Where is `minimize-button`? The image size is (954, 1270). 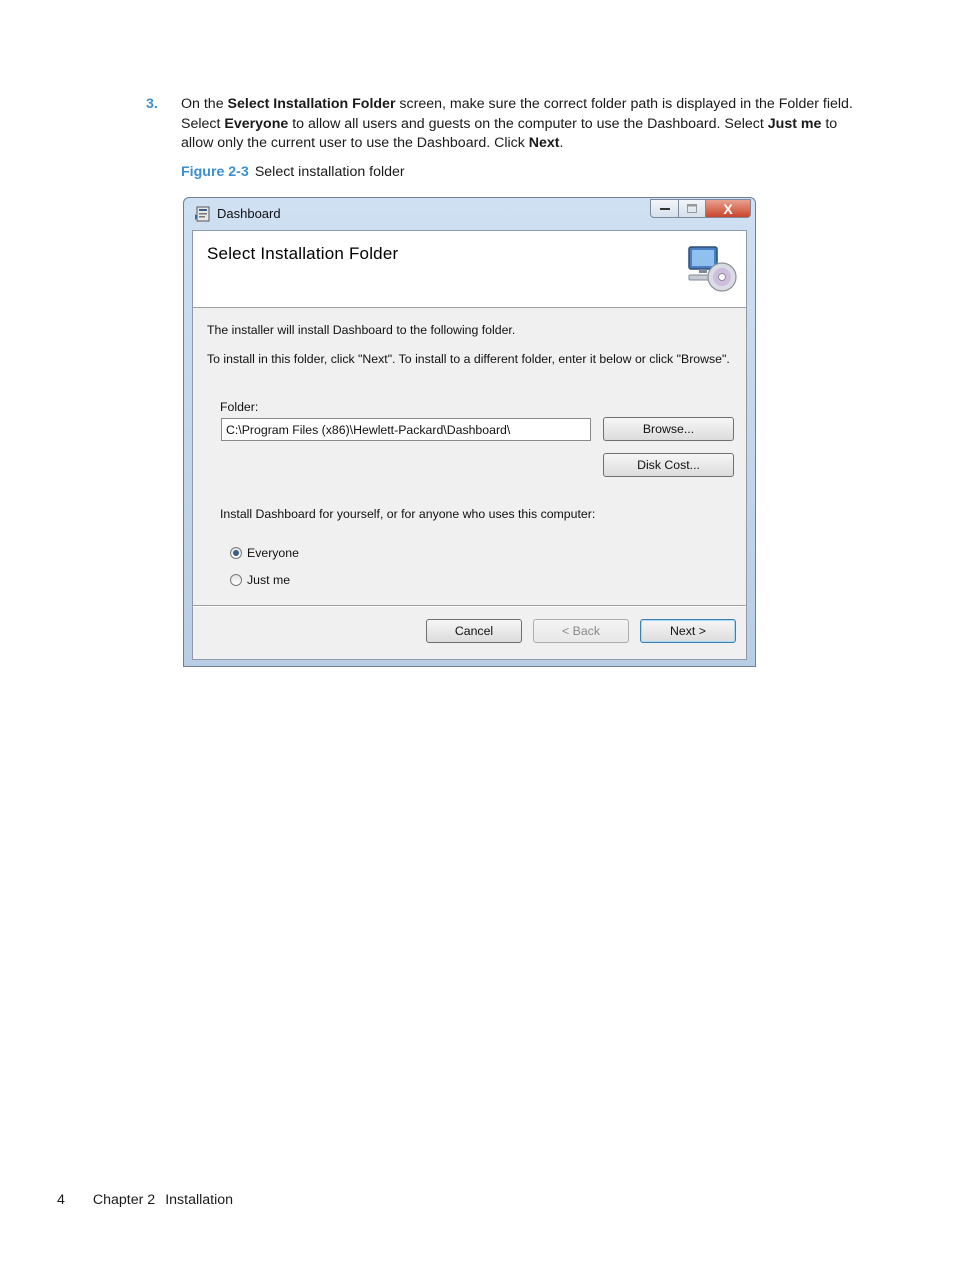
minimize-button is located at coordinates (664, 208).